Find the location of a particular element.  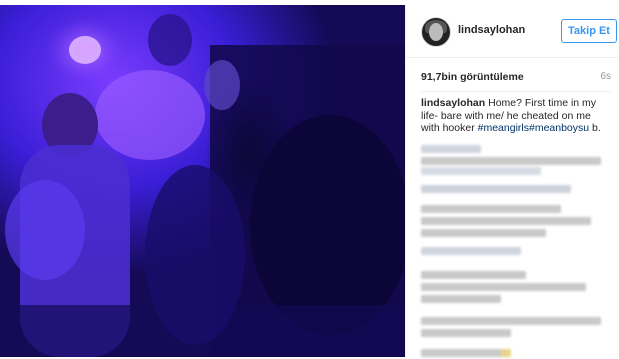

avatar-face is located at coordinates (436, 32).